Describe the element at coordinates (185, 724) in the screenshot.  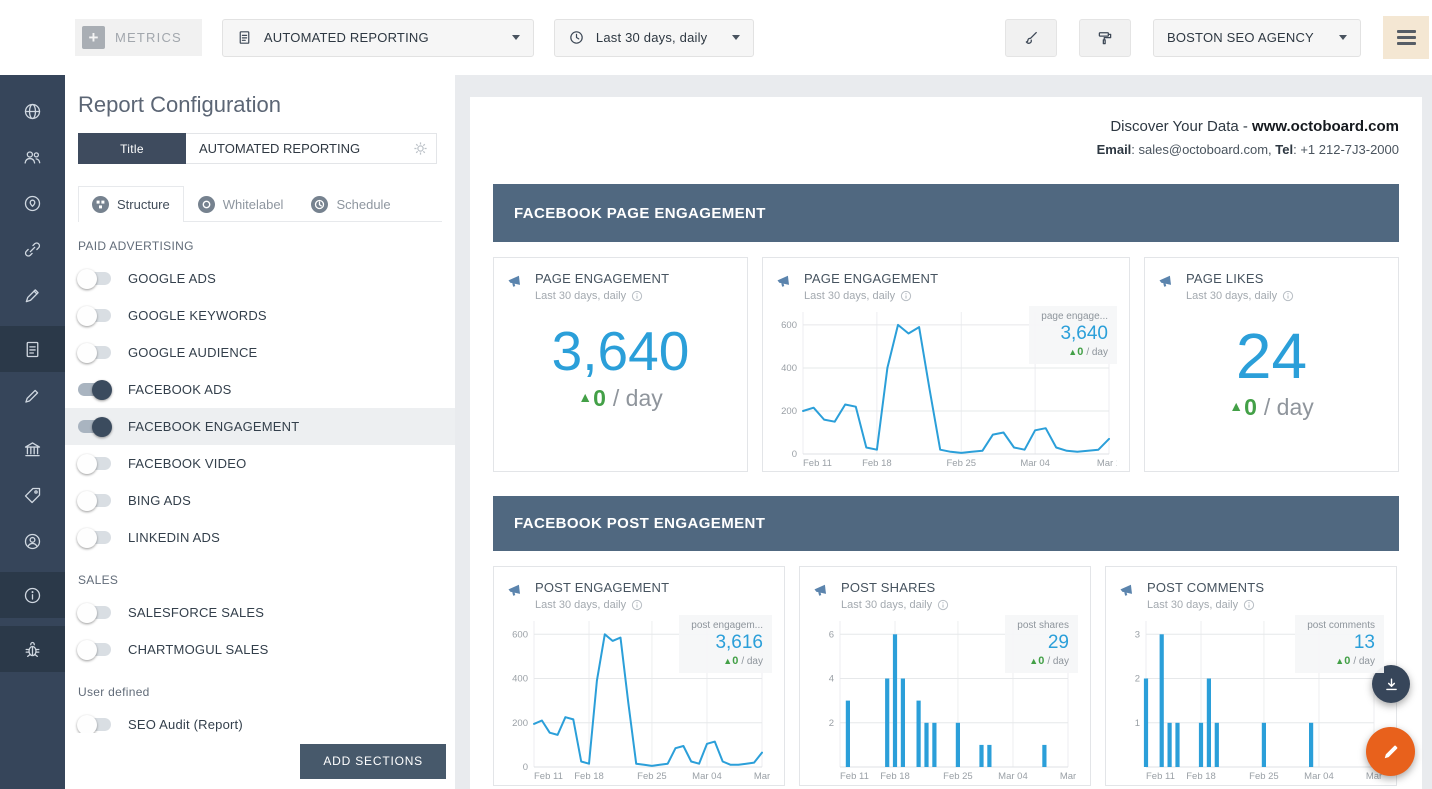
I see `toggle-label: SEO Audit (Report)` at that location.